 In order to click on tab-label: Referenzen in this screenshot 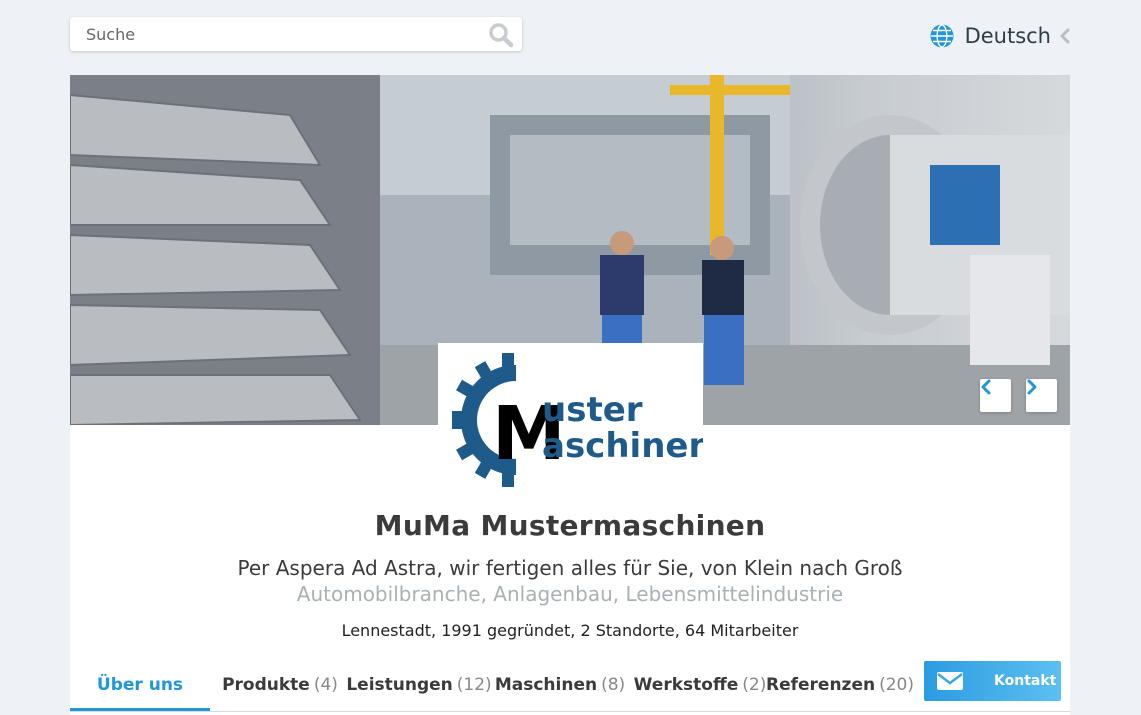, I will do `click(821, 685)`.